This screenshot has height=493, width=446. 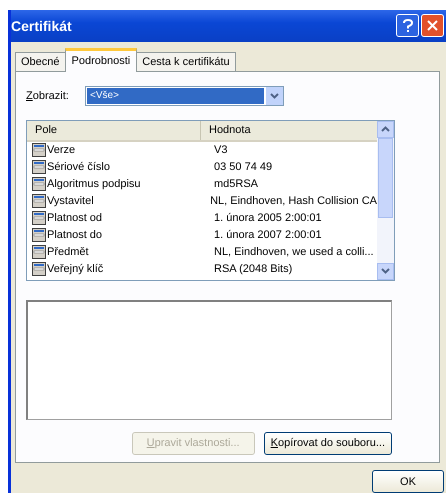 What do you see at coordinates (236, 184) in the screenshot?
I see `field-value: md5RSA` at bounding box center [236, 184].